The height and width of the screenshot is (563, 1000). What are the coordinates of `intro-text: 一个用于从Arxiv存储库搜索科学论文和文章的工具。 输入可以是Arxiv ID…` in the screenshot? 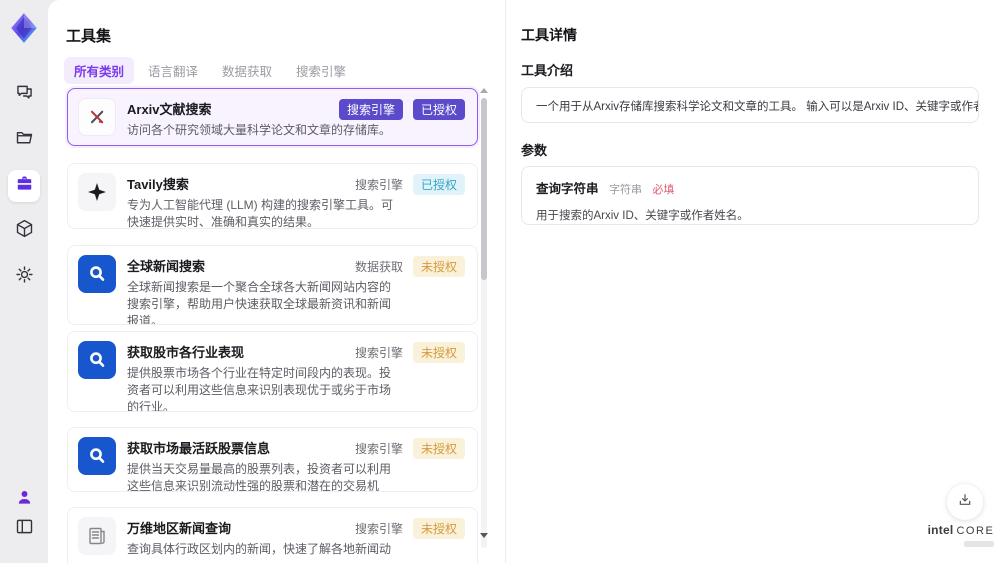 It's located at (757, 107).